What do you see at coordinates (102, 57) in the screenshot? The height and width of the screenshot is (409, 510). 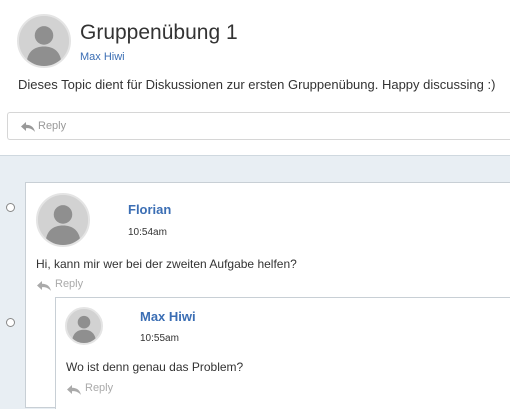 I see `topic-author-link: Max Hiwi` at bounding box center [102, 57].